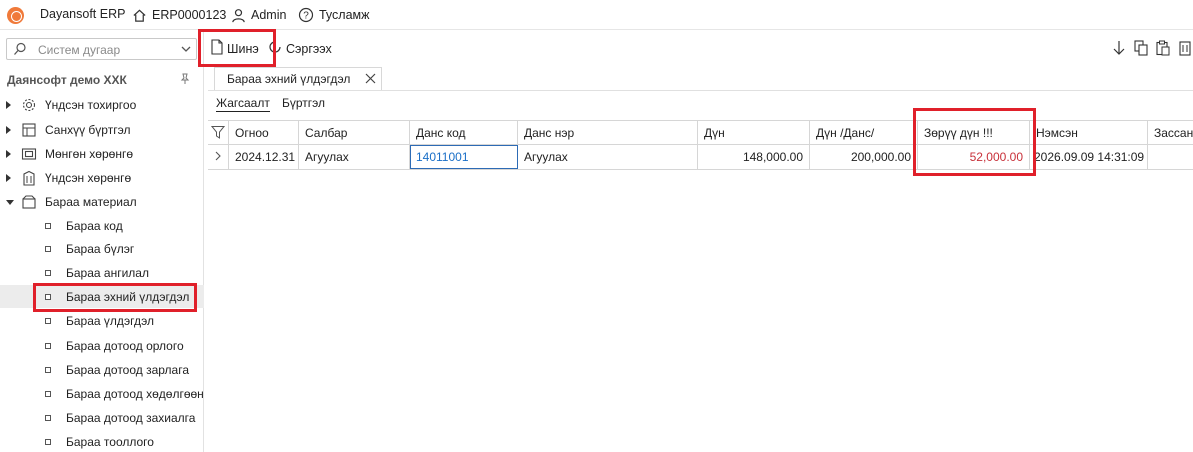 This screenshot has width=1193, height=452. What do you see at coordinates (88, 130) in the screenshot?
I see `nav-group-label: Санхүү бүртгэл` at bounding box center [88, 130].